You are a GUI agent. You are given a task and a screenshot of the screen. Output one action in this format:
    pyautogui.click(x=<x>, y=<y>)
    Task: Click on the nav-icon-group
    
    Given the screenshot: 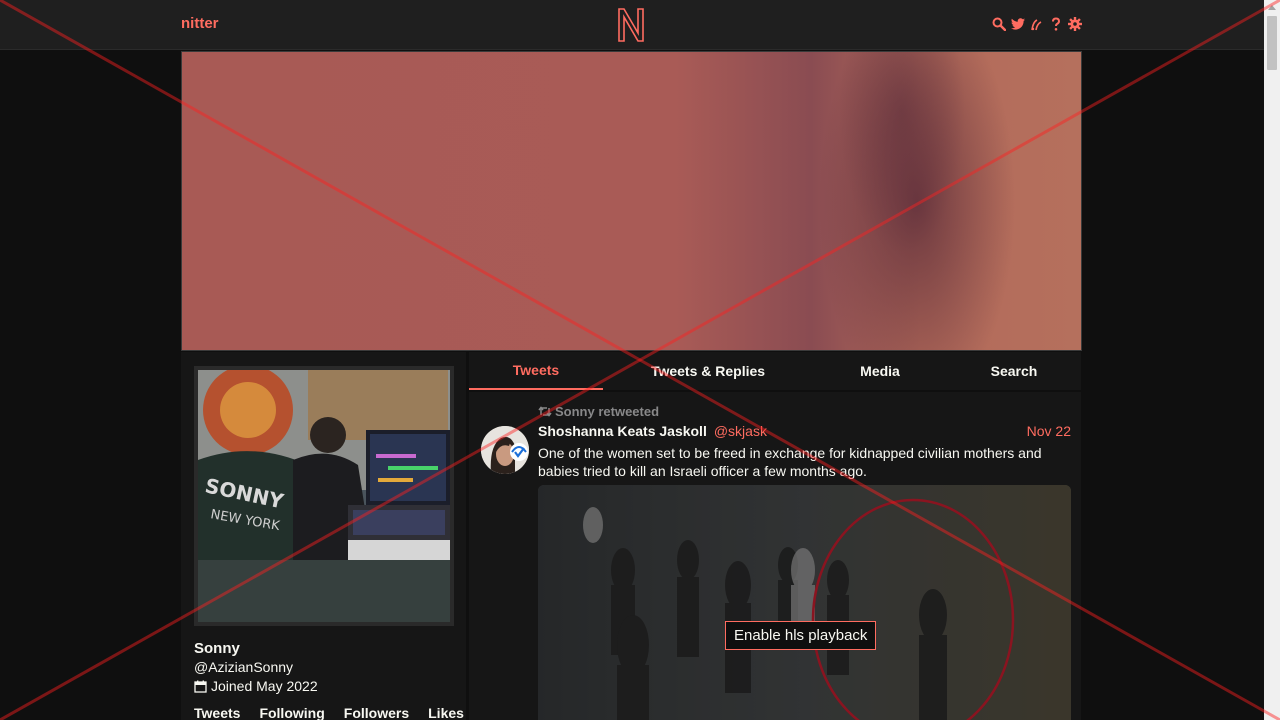 What is the action you would take?
    pyautogui.click(x=1037, y=24)
    